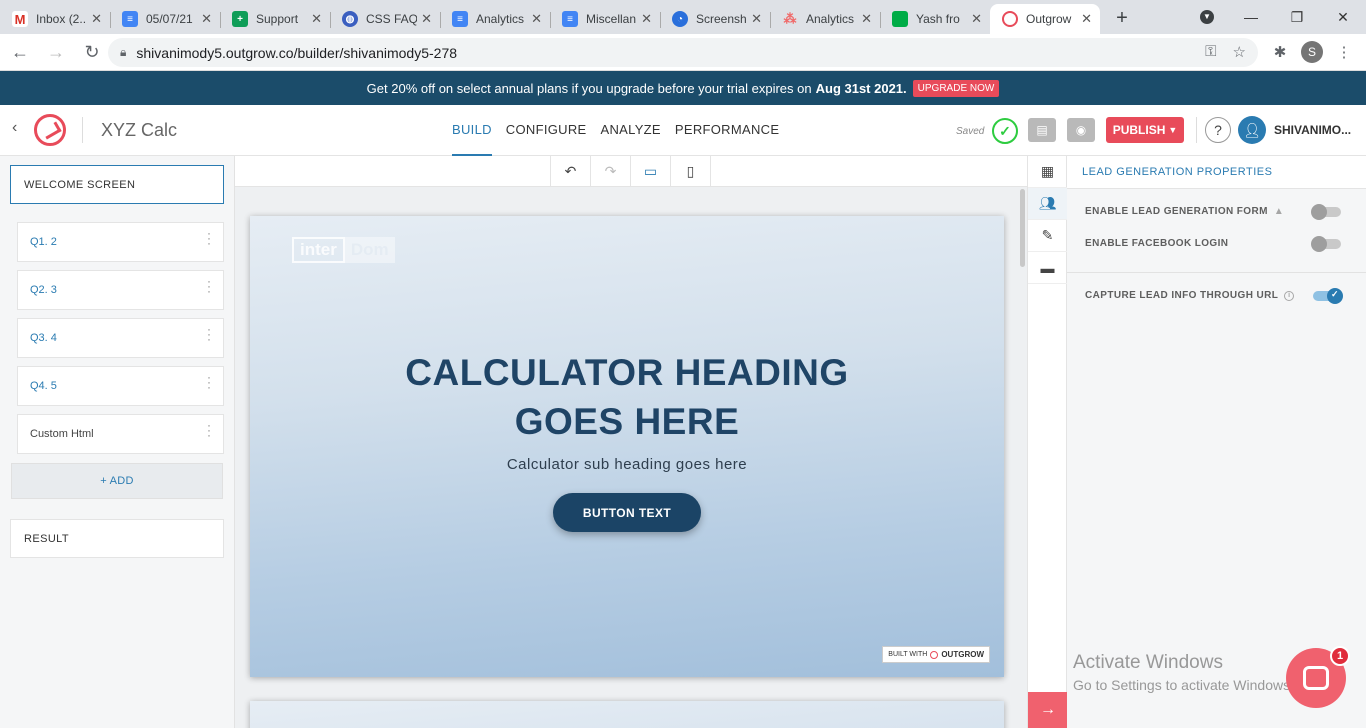  I want to click on chat-launcher-button: 1, so click(1318, 677).